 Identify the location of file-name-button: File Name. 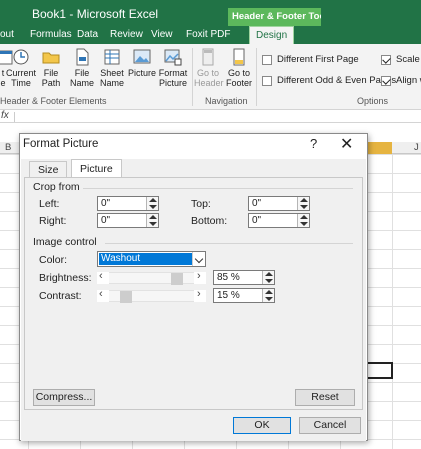
(82, 68).